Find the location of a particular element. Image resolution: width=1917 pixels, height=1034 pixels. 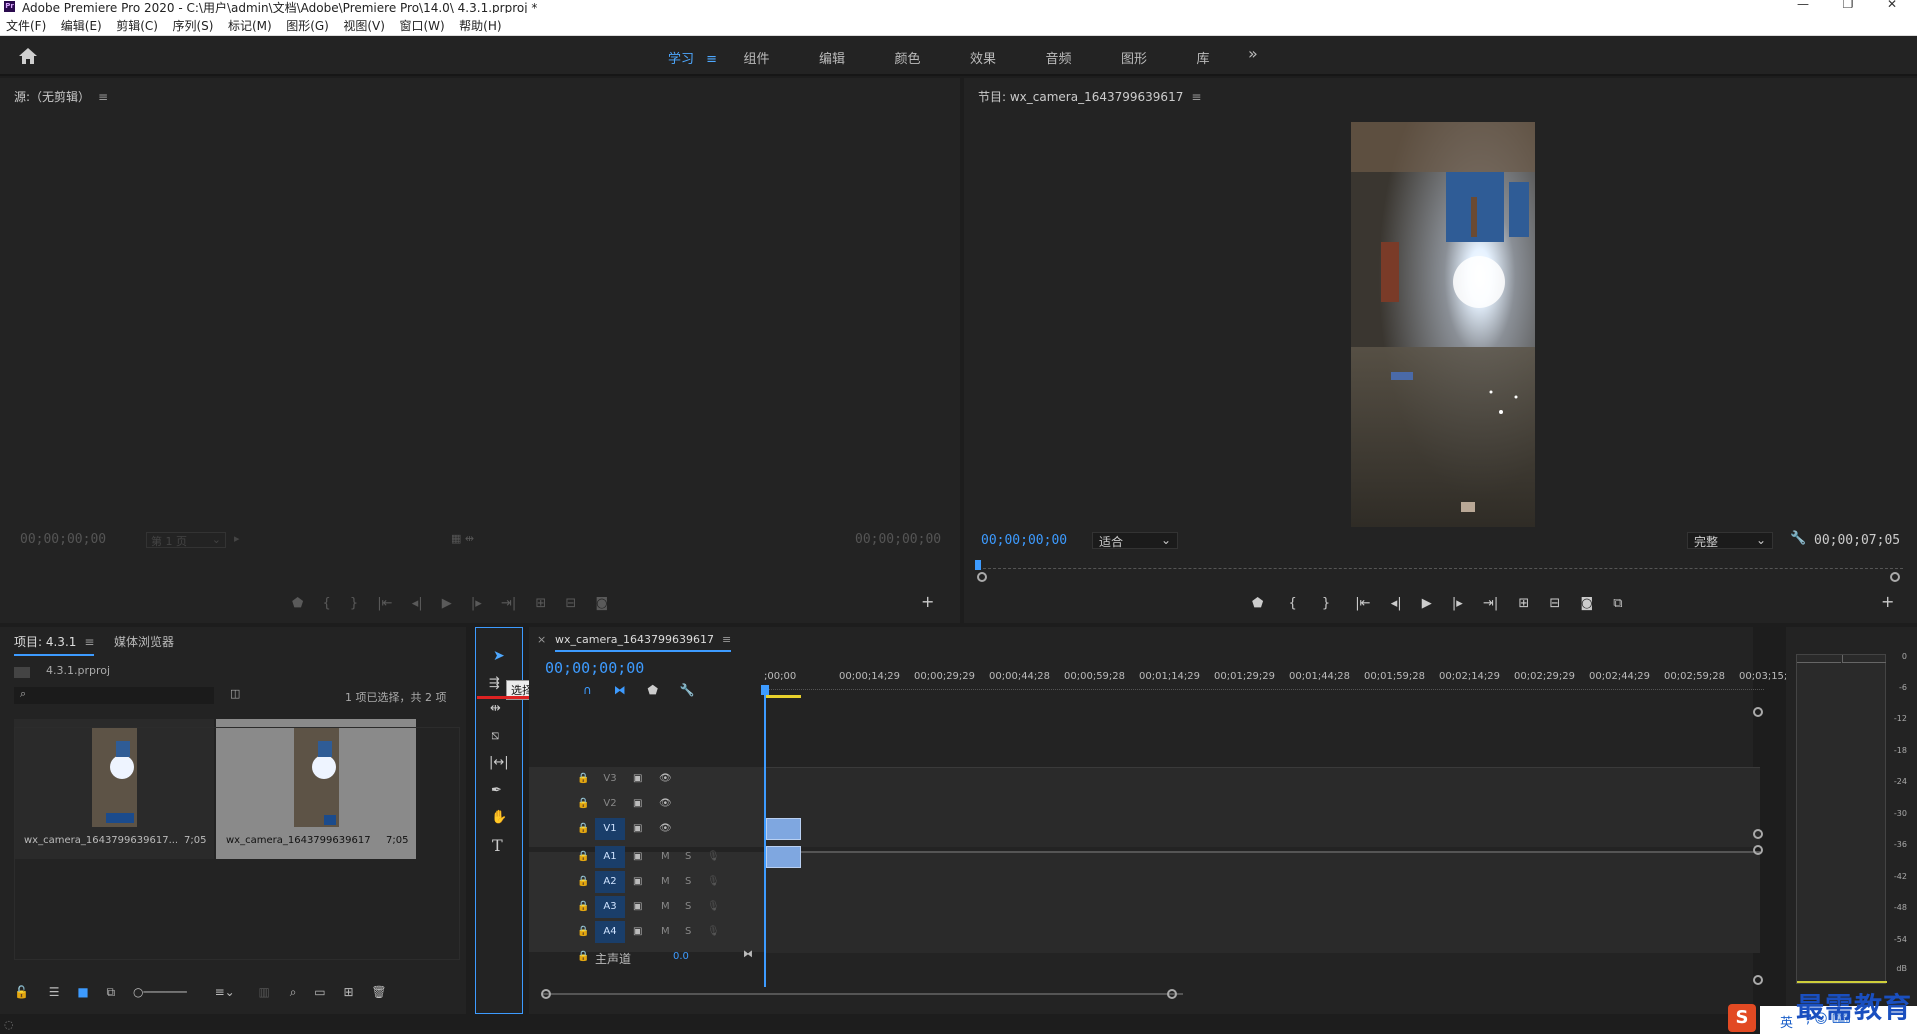

go-to-in-icon: |⇤ is located at coordinates (1362, 603).